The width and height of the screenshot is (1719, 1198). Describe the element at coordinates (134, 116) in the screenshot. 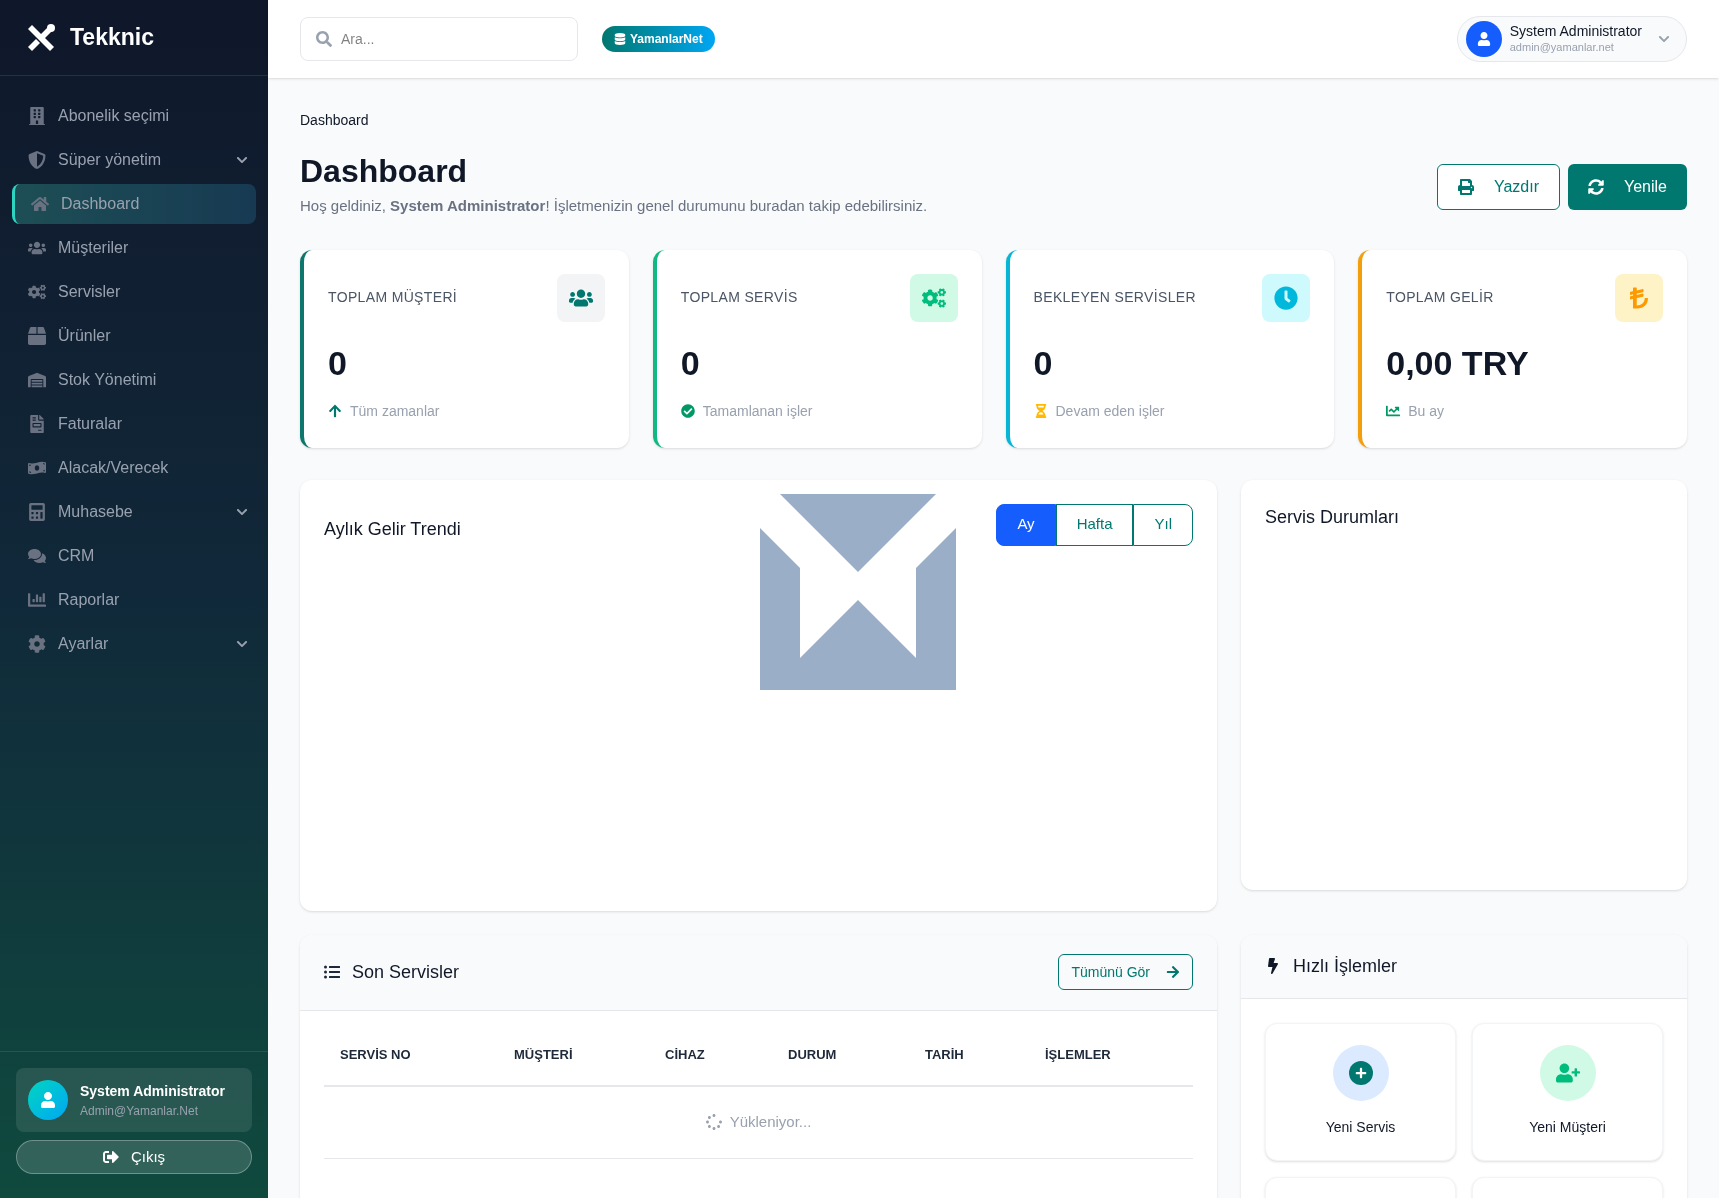

I see `sidebar-item: Abonelik seçimi` at that location.